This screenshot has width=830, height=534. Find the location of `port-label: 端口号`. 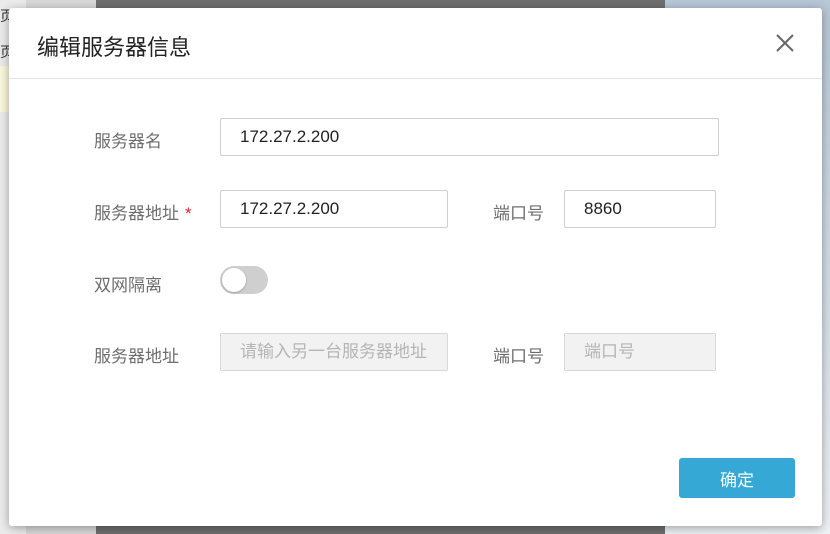

port-label: 端口号 is located at coordinates (518, 213).